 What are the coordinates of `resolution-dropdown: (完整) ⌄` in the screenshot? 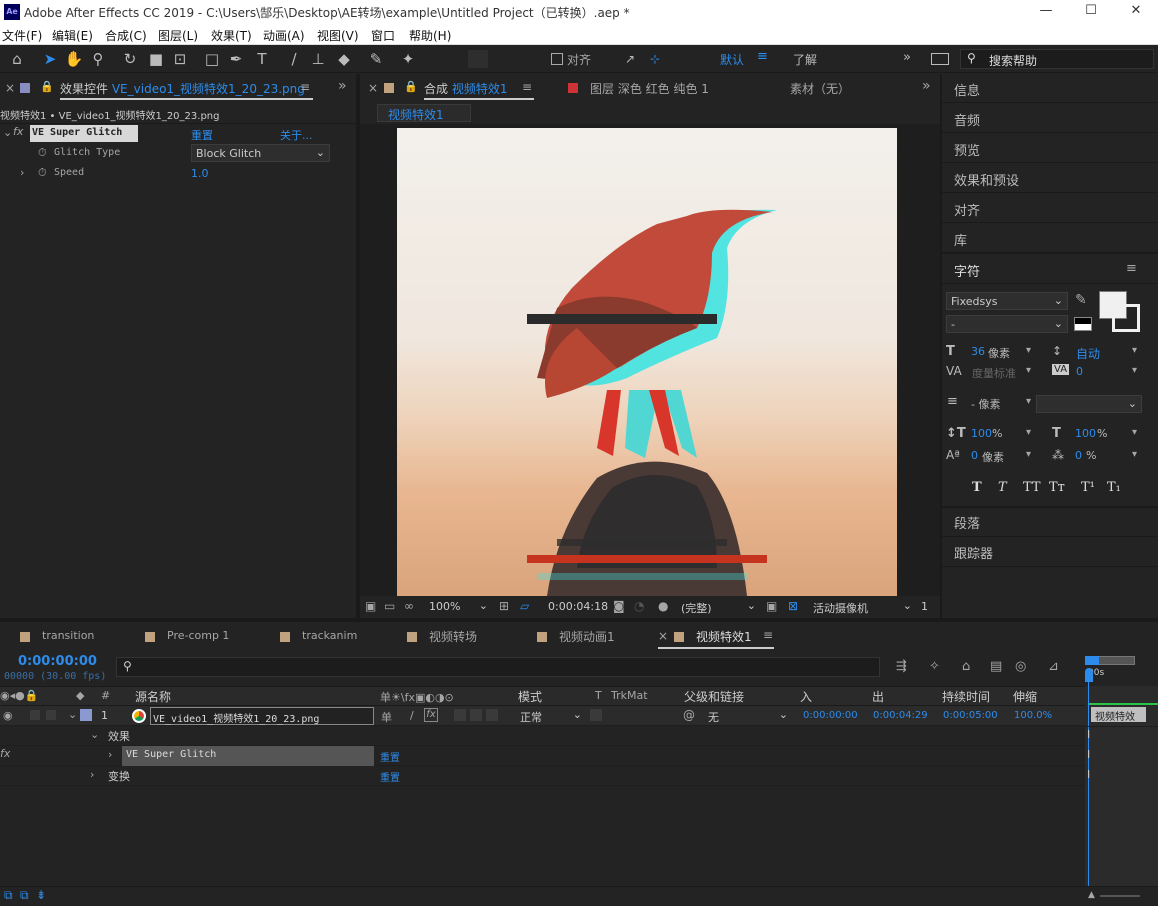 It's located at (718, 607).